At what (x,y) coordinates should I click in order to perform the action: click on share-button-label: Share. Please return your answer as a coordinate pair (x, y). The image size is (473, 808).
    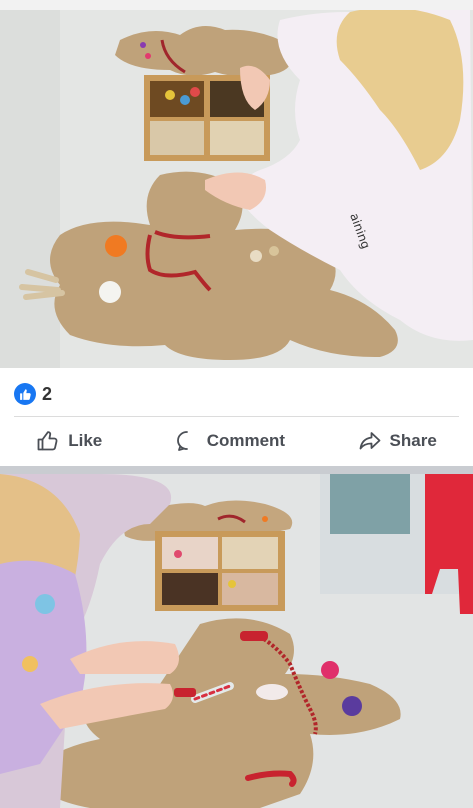
    Looking at the image, I should click on (413, 440).